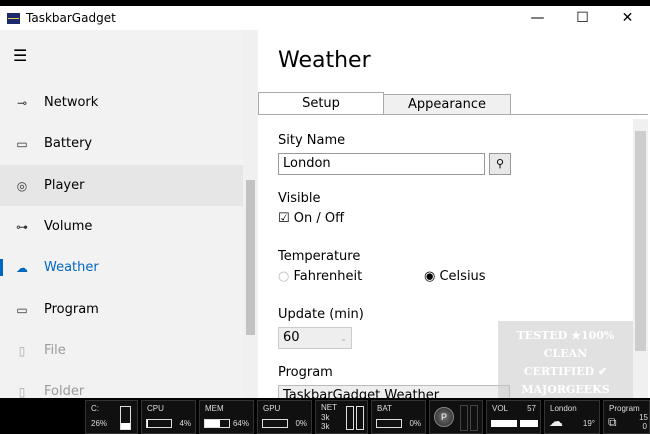 The height and width of the screenshot is (434, 650). I want to click on panel-scrollbar, so click(640, 258).